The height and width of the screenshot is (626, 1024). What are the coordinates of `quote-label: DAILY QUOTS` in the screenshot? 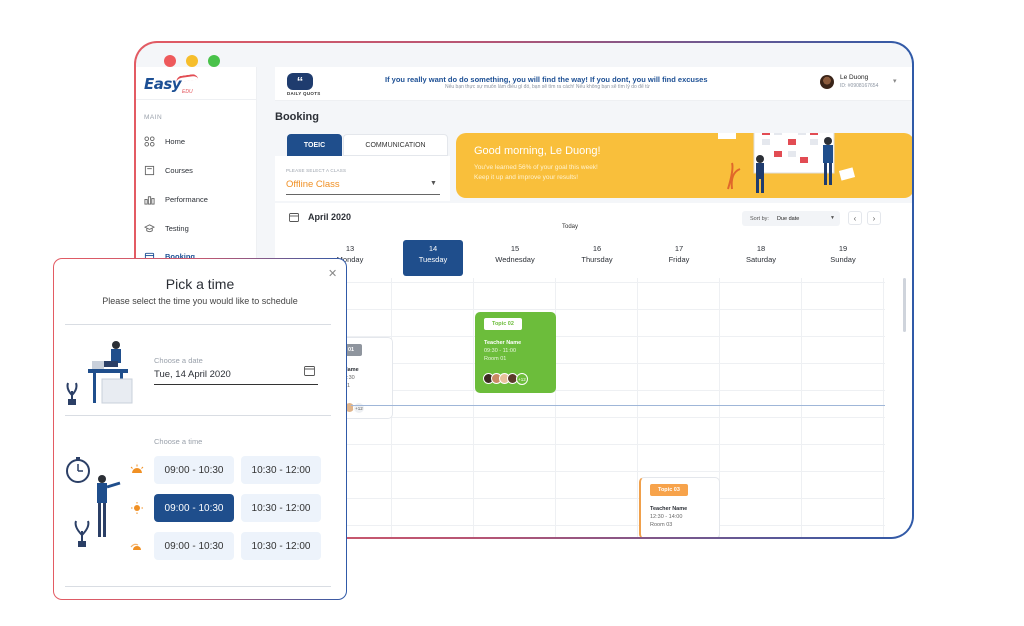 It's located at (304, 93).